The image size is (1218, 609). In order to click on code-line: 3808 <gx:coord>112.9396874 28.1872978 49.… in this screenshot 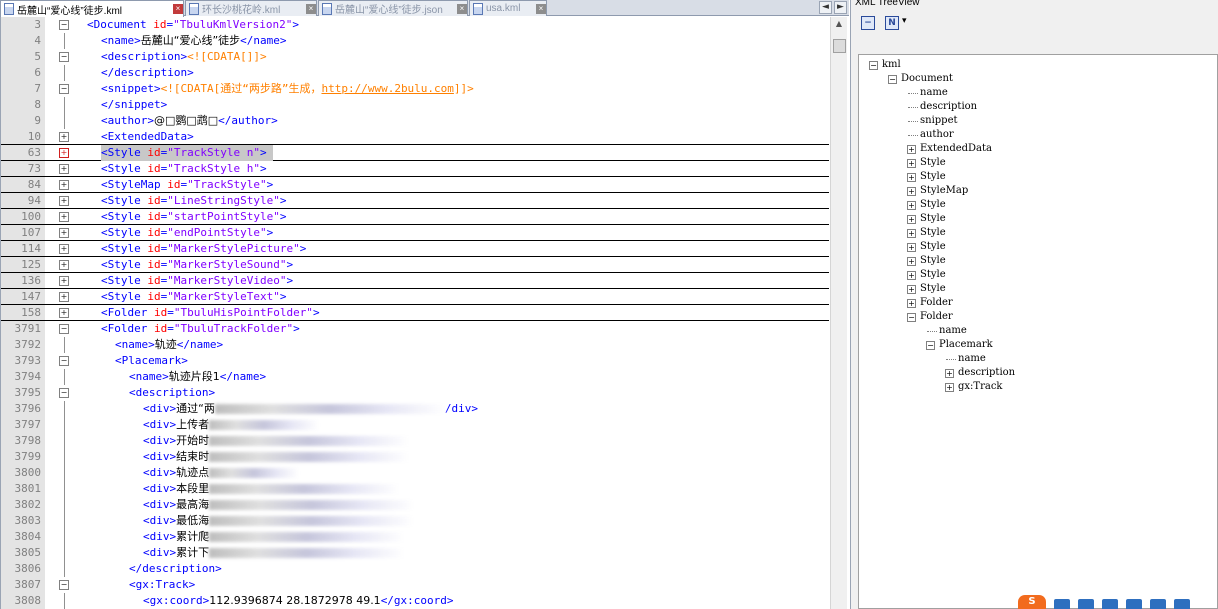, I will do `click(415, 601)`.